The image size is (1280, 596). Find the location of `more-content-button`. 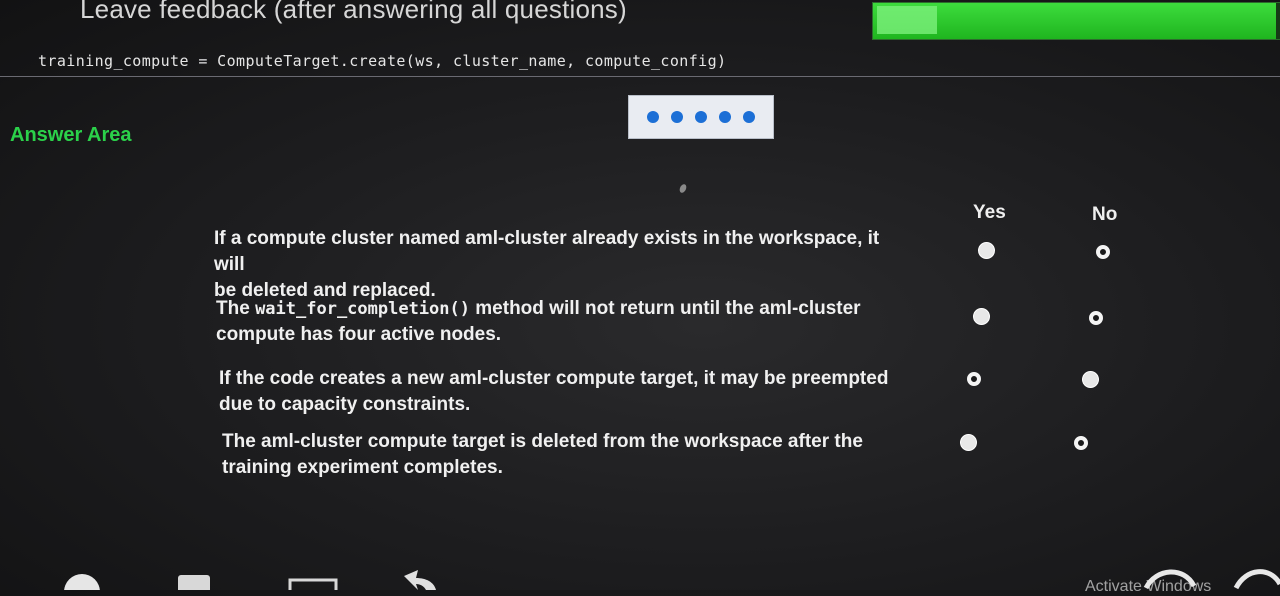

more-content-button is located at coordinates (701, 117).